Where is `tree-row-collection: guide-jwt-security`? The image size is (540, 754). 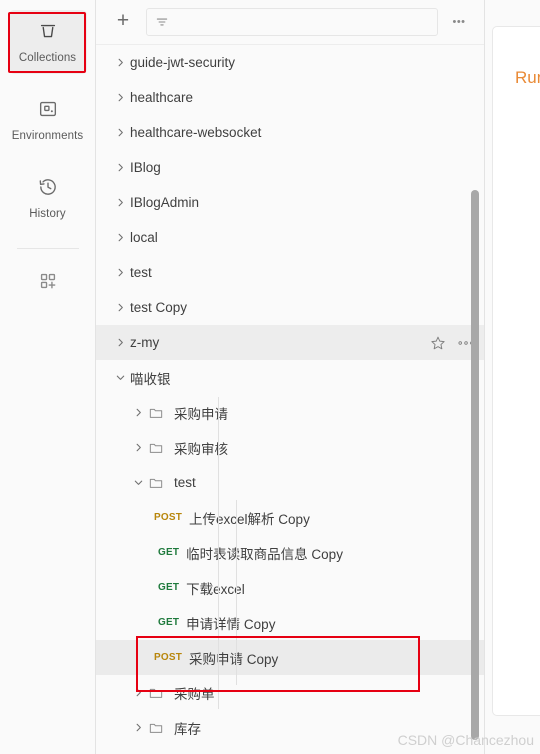 tree-row-collection: guide-jwt-security is located at coordinates (290, 62).